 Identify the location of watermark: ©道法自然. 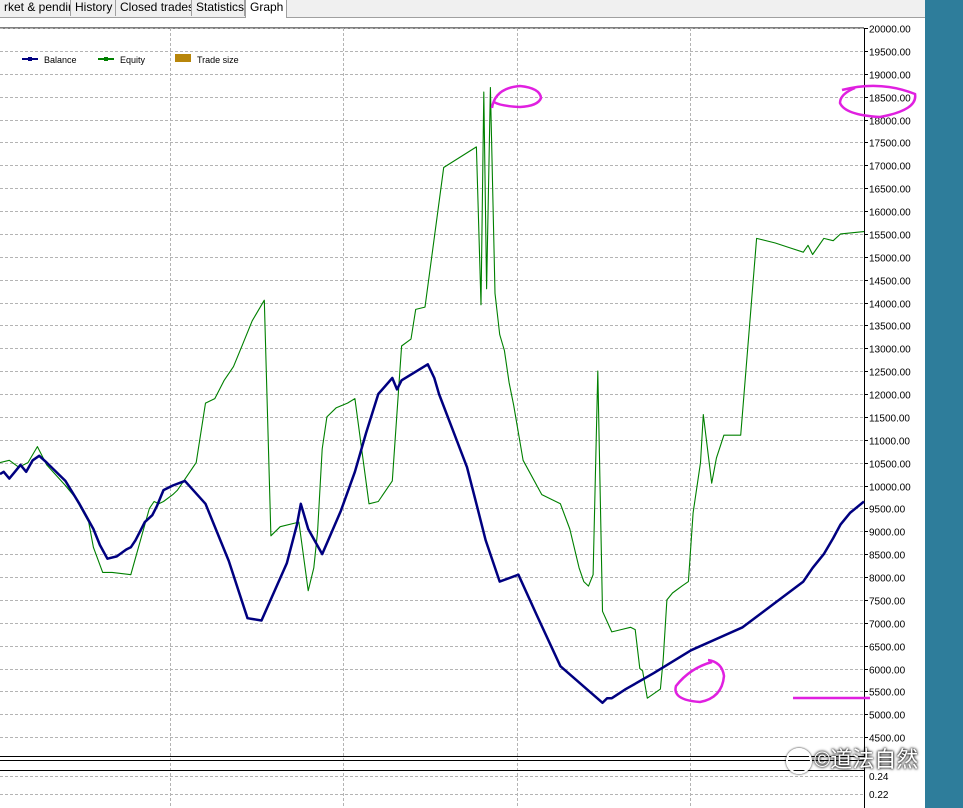
(852, 760).